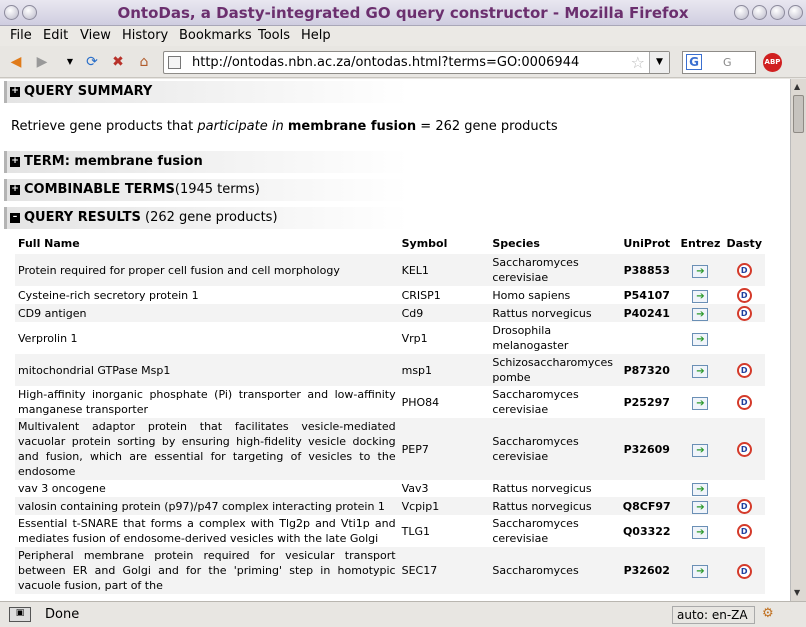  I want to click on menu-file: File, so click(21, 35).